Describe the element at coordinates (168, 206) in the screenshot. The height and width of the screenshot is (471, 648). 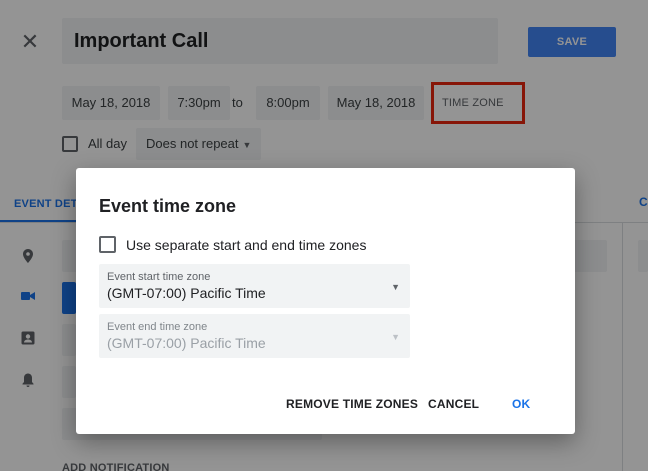
I see `dialog-title: Event time zone` at that location.